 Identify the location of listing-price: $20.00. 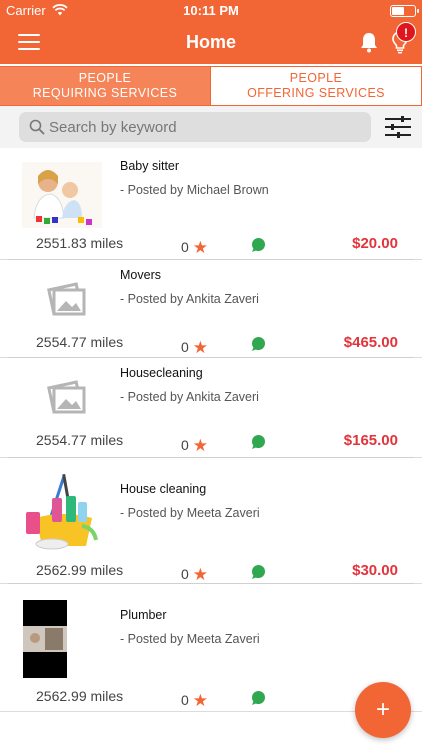
(375, 243).